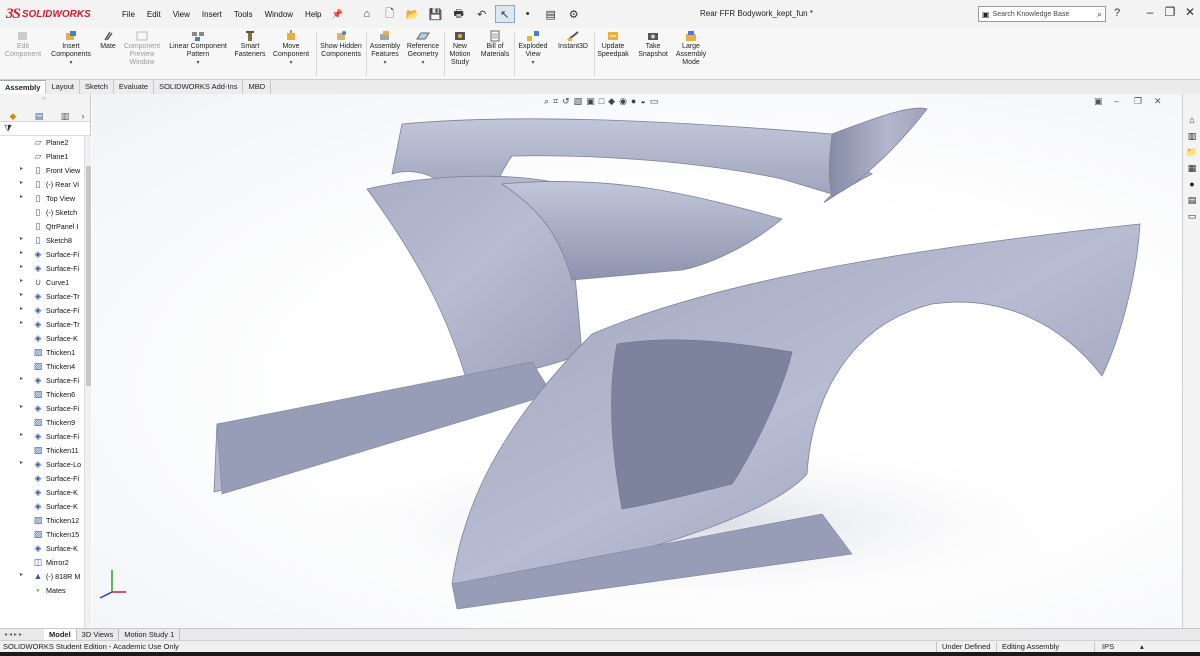 The height and width of the screenshot is (656, 1200). I want to click on instant3d-button: Instant3D, so click(573, 40).